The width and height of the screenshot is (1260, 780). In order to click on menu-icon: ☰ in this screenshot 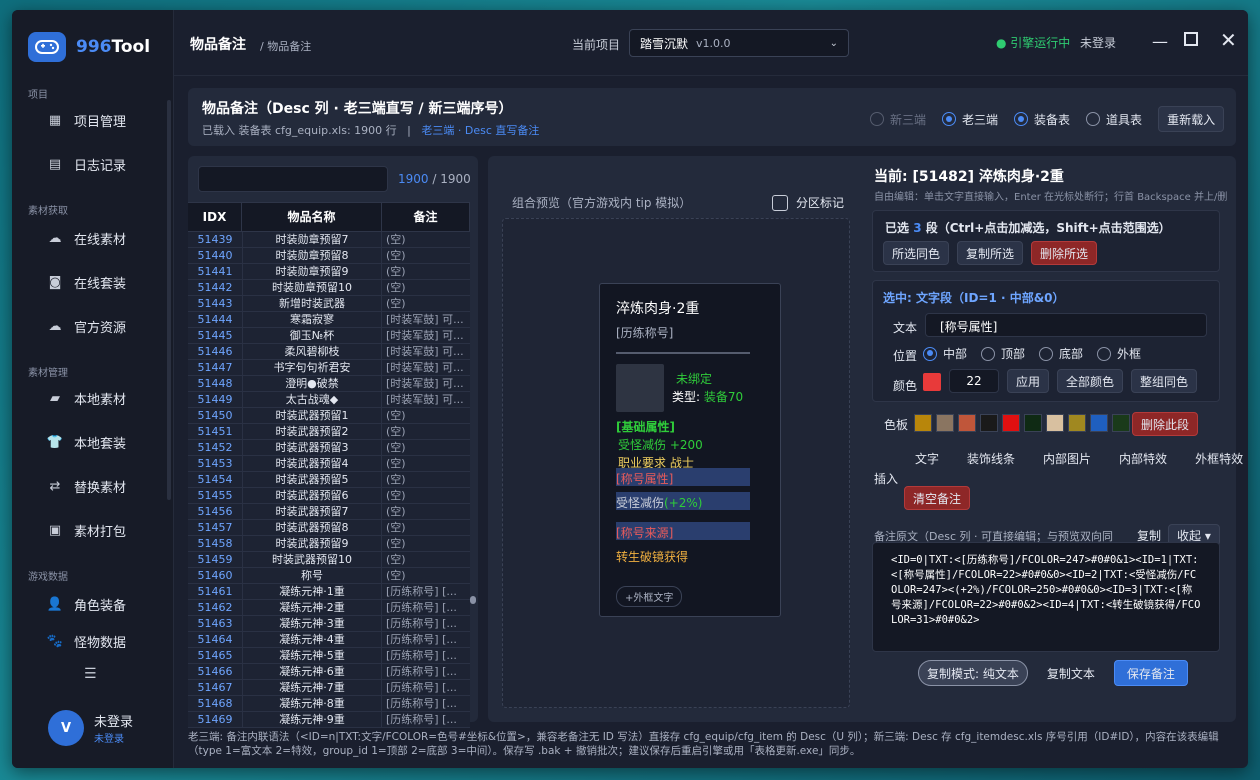, I will do `click(90, 674)`.